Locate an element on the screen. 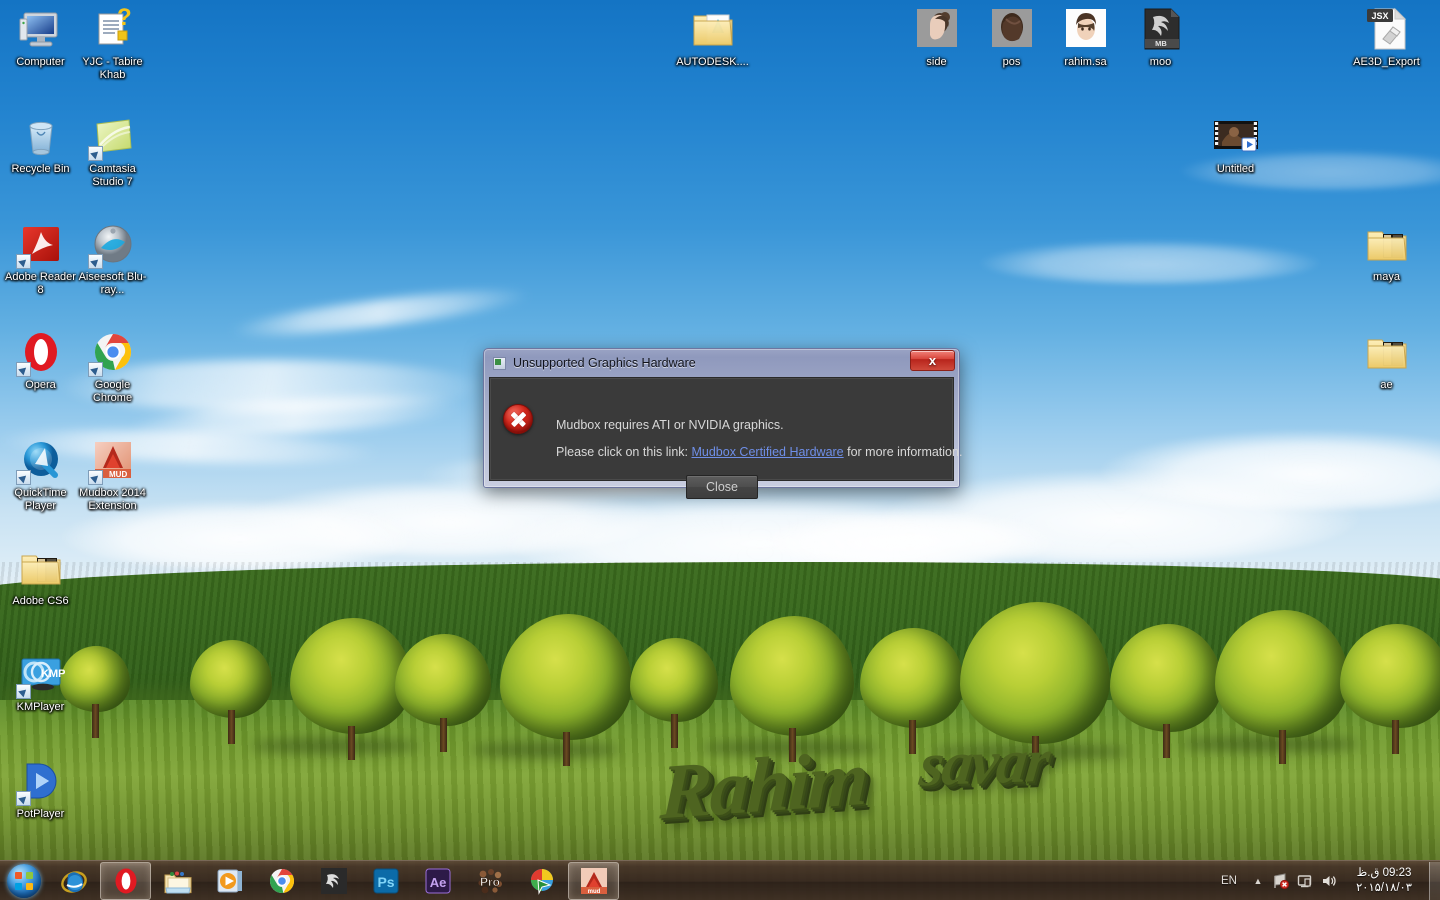 Image resolution: width=1440 pixels, height=900 pixels. desktop-icon-label: Google Chrome is located at coordinates (112, 391).